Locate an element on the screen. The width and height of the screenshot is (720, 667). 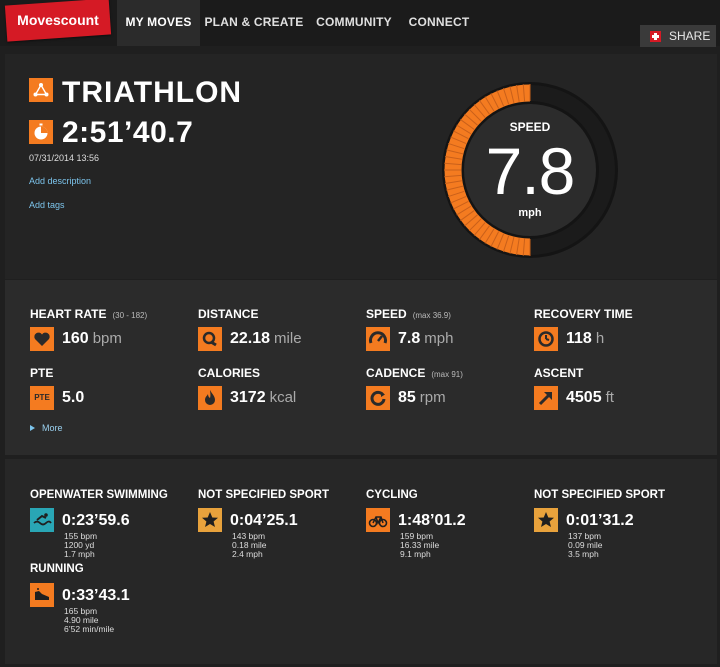
recovery-icon is located at coordinates (546, 339).